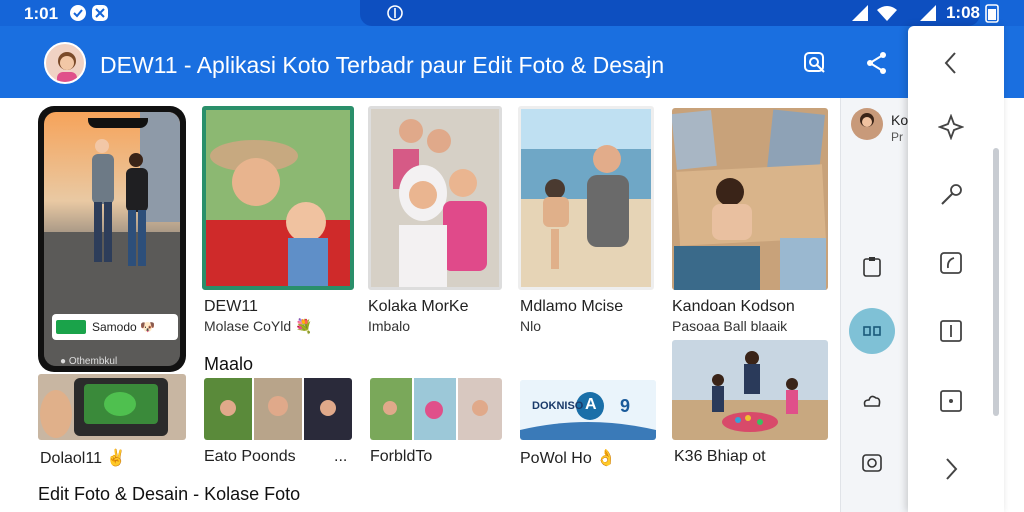 This screenshot has height=512, width=1024. What do you see at coordinates (815, 63) in the screenshot?
I see `search-icon` at bounding box center [815, 63].